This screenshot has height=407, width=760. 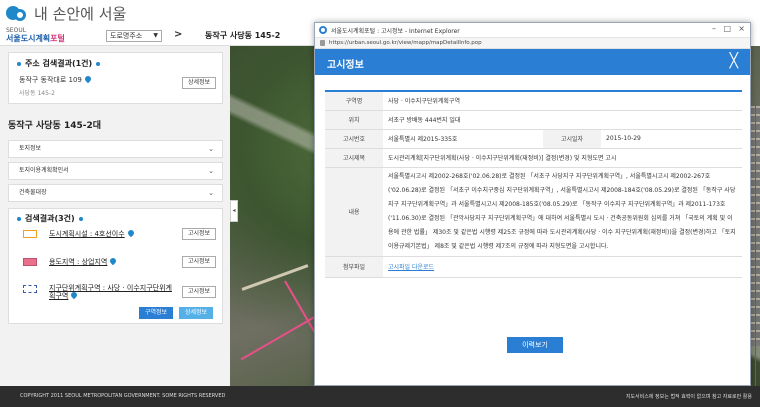 What do you see at coordinates (734, 61) in the screenshot?
I see `close-icon: ╳` at bounding box center [734, 61].